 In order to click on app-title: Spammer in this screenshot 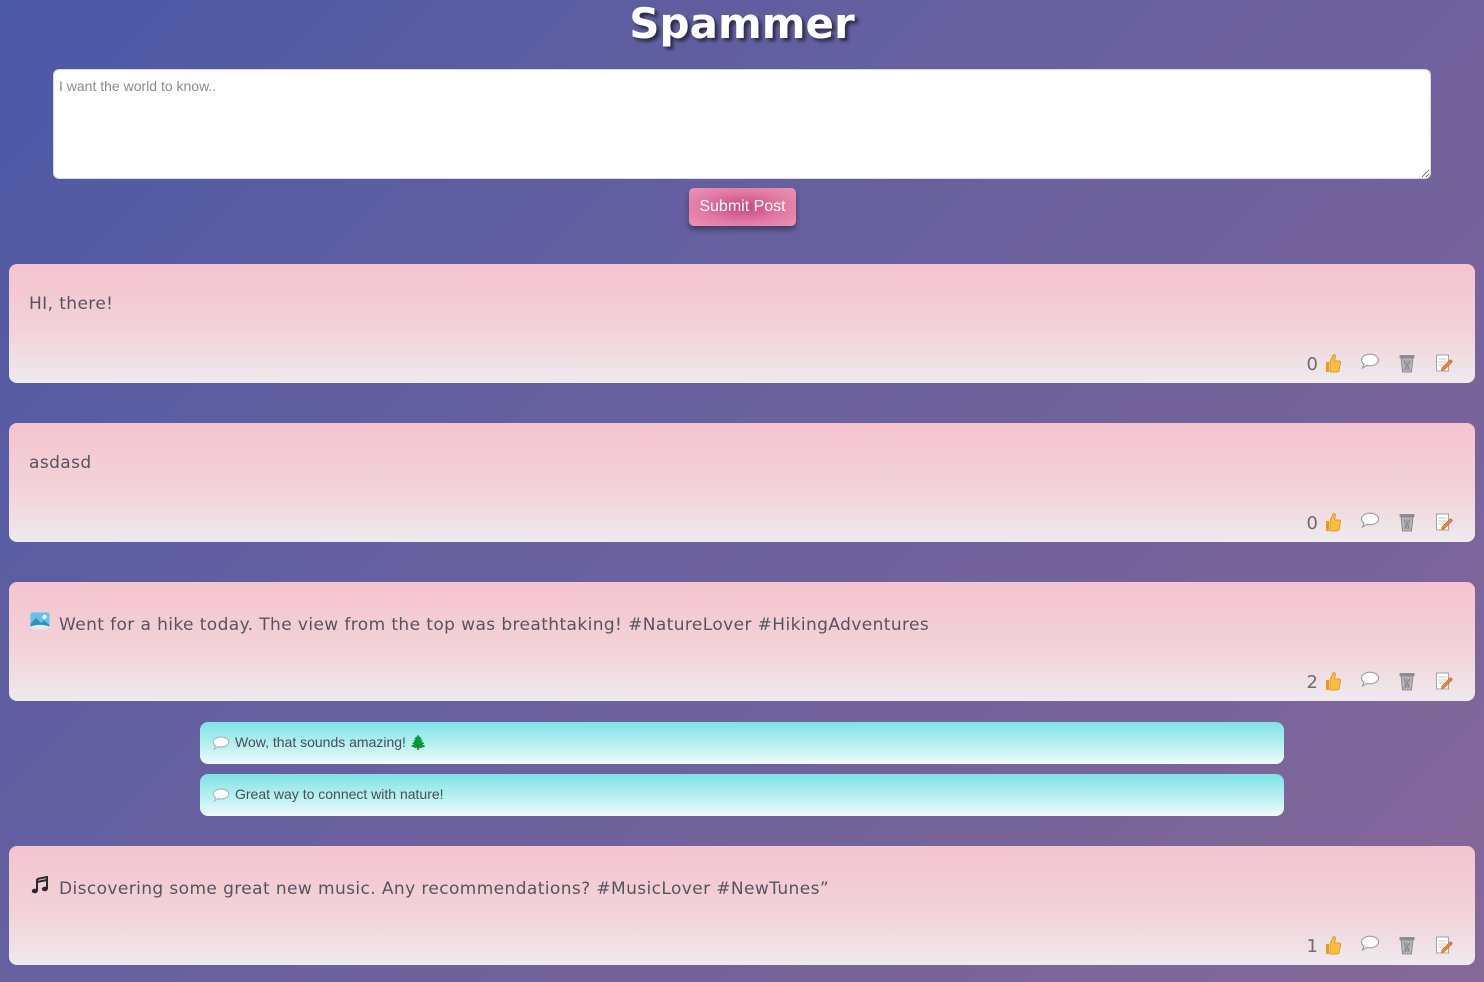, I will do `click(742, 24)`.